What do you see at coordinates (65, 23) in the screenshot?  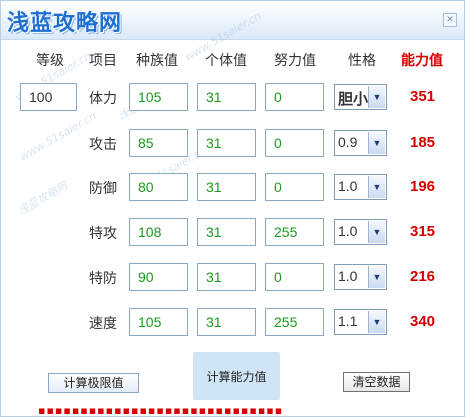 I see `site-logo: 浅蓝攻略网` at bounding box center [65, 23].